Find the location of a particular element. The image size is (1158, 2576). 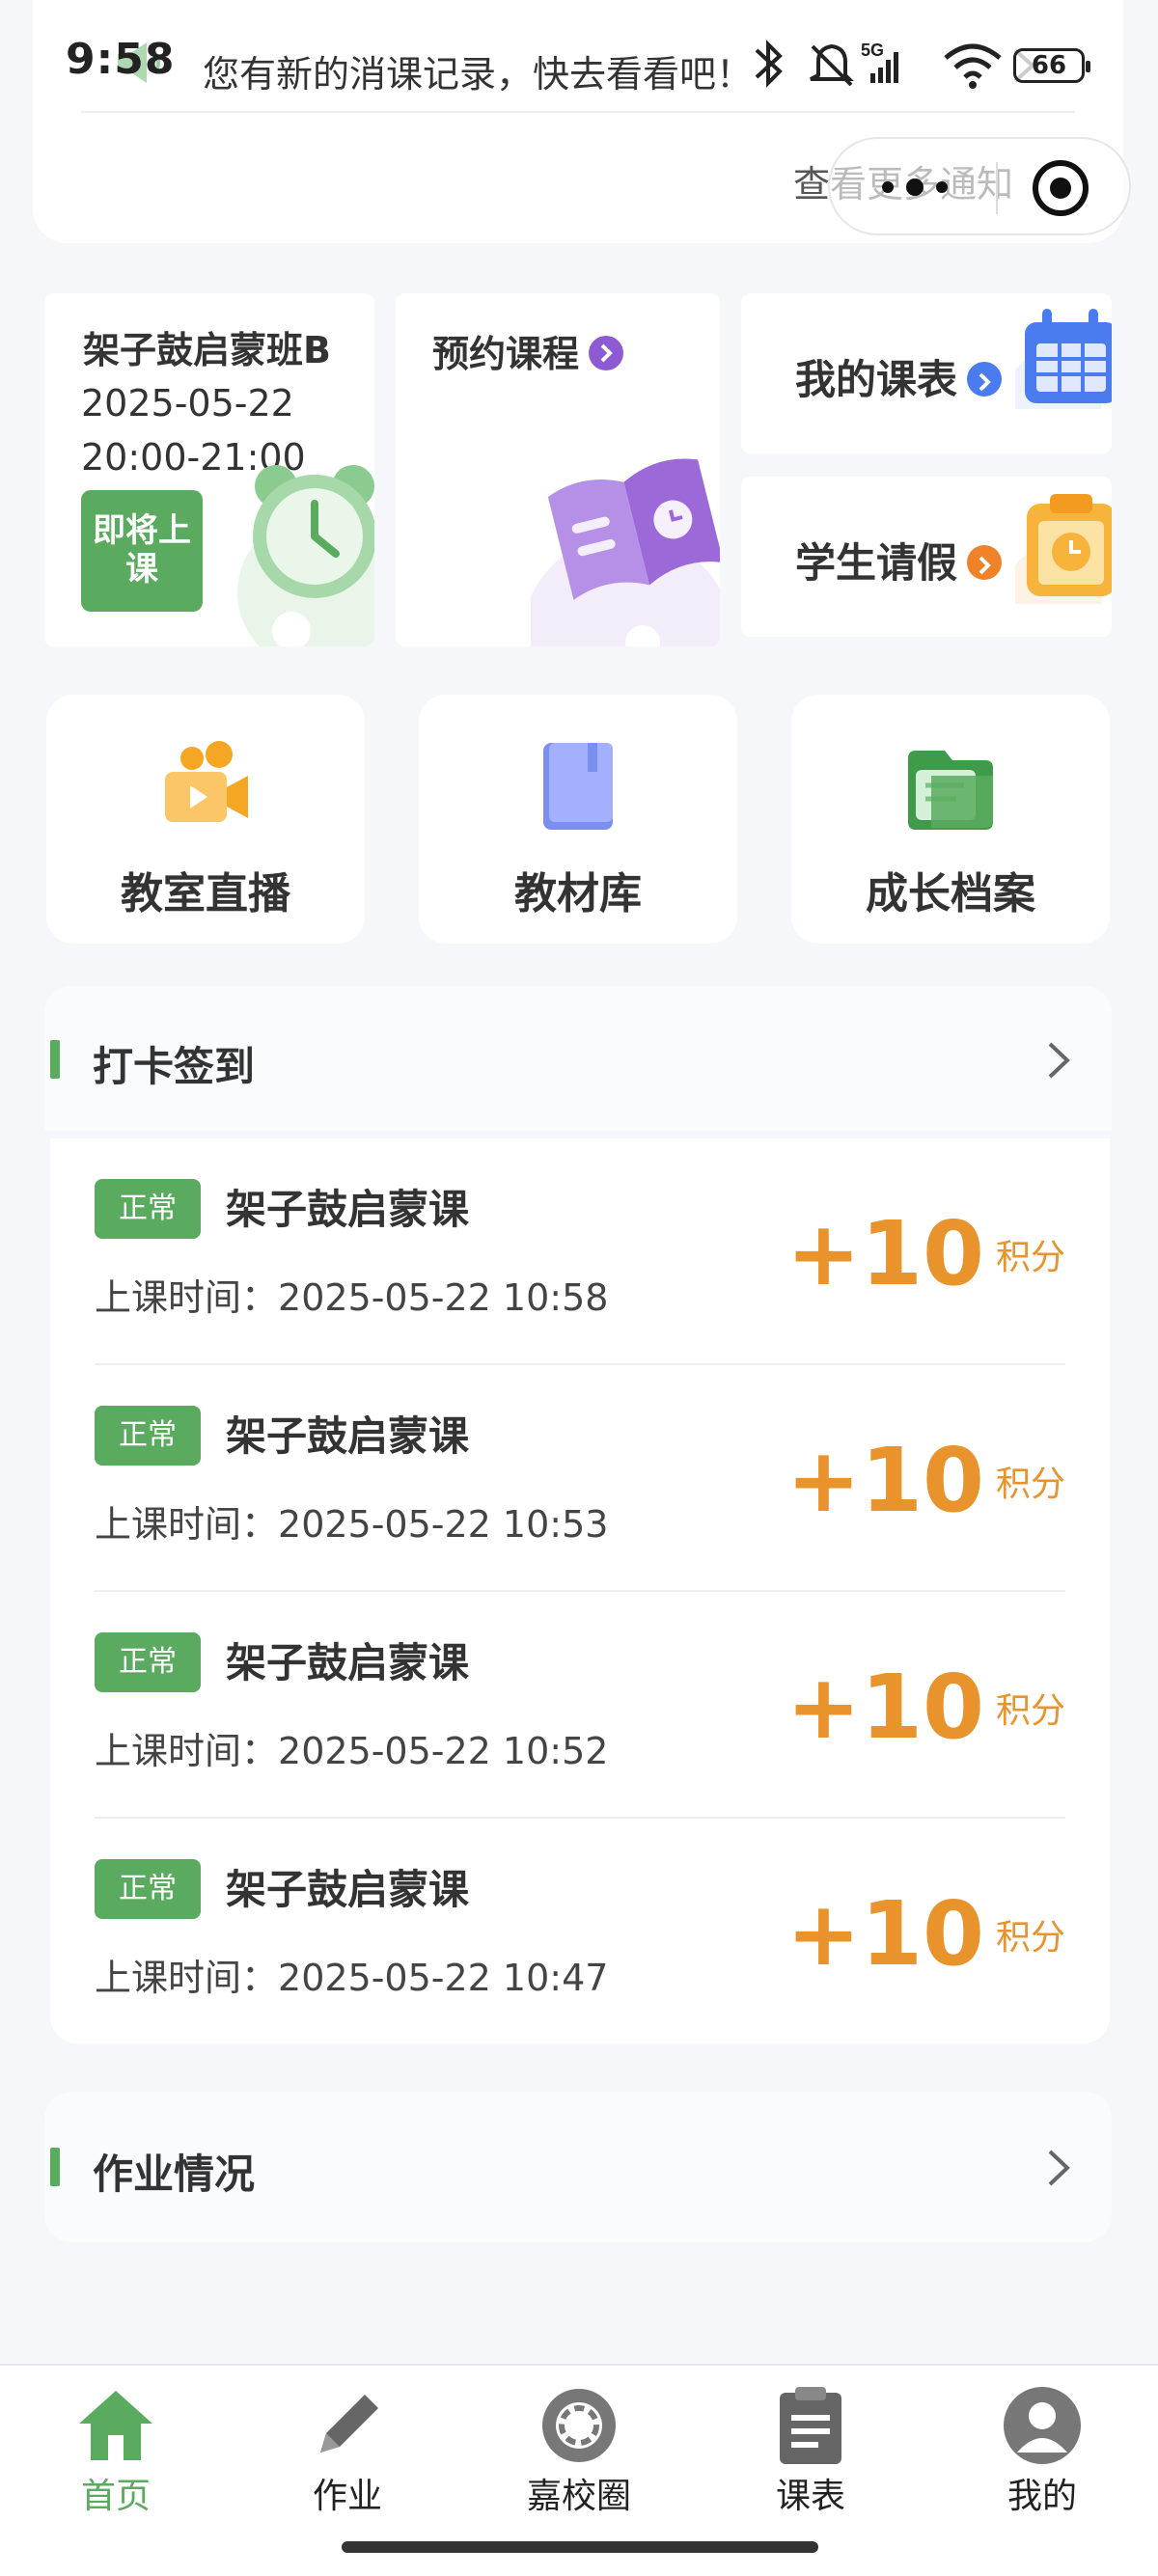

tile-textbook-library: 教材库 is located at coordinates (578, 819).